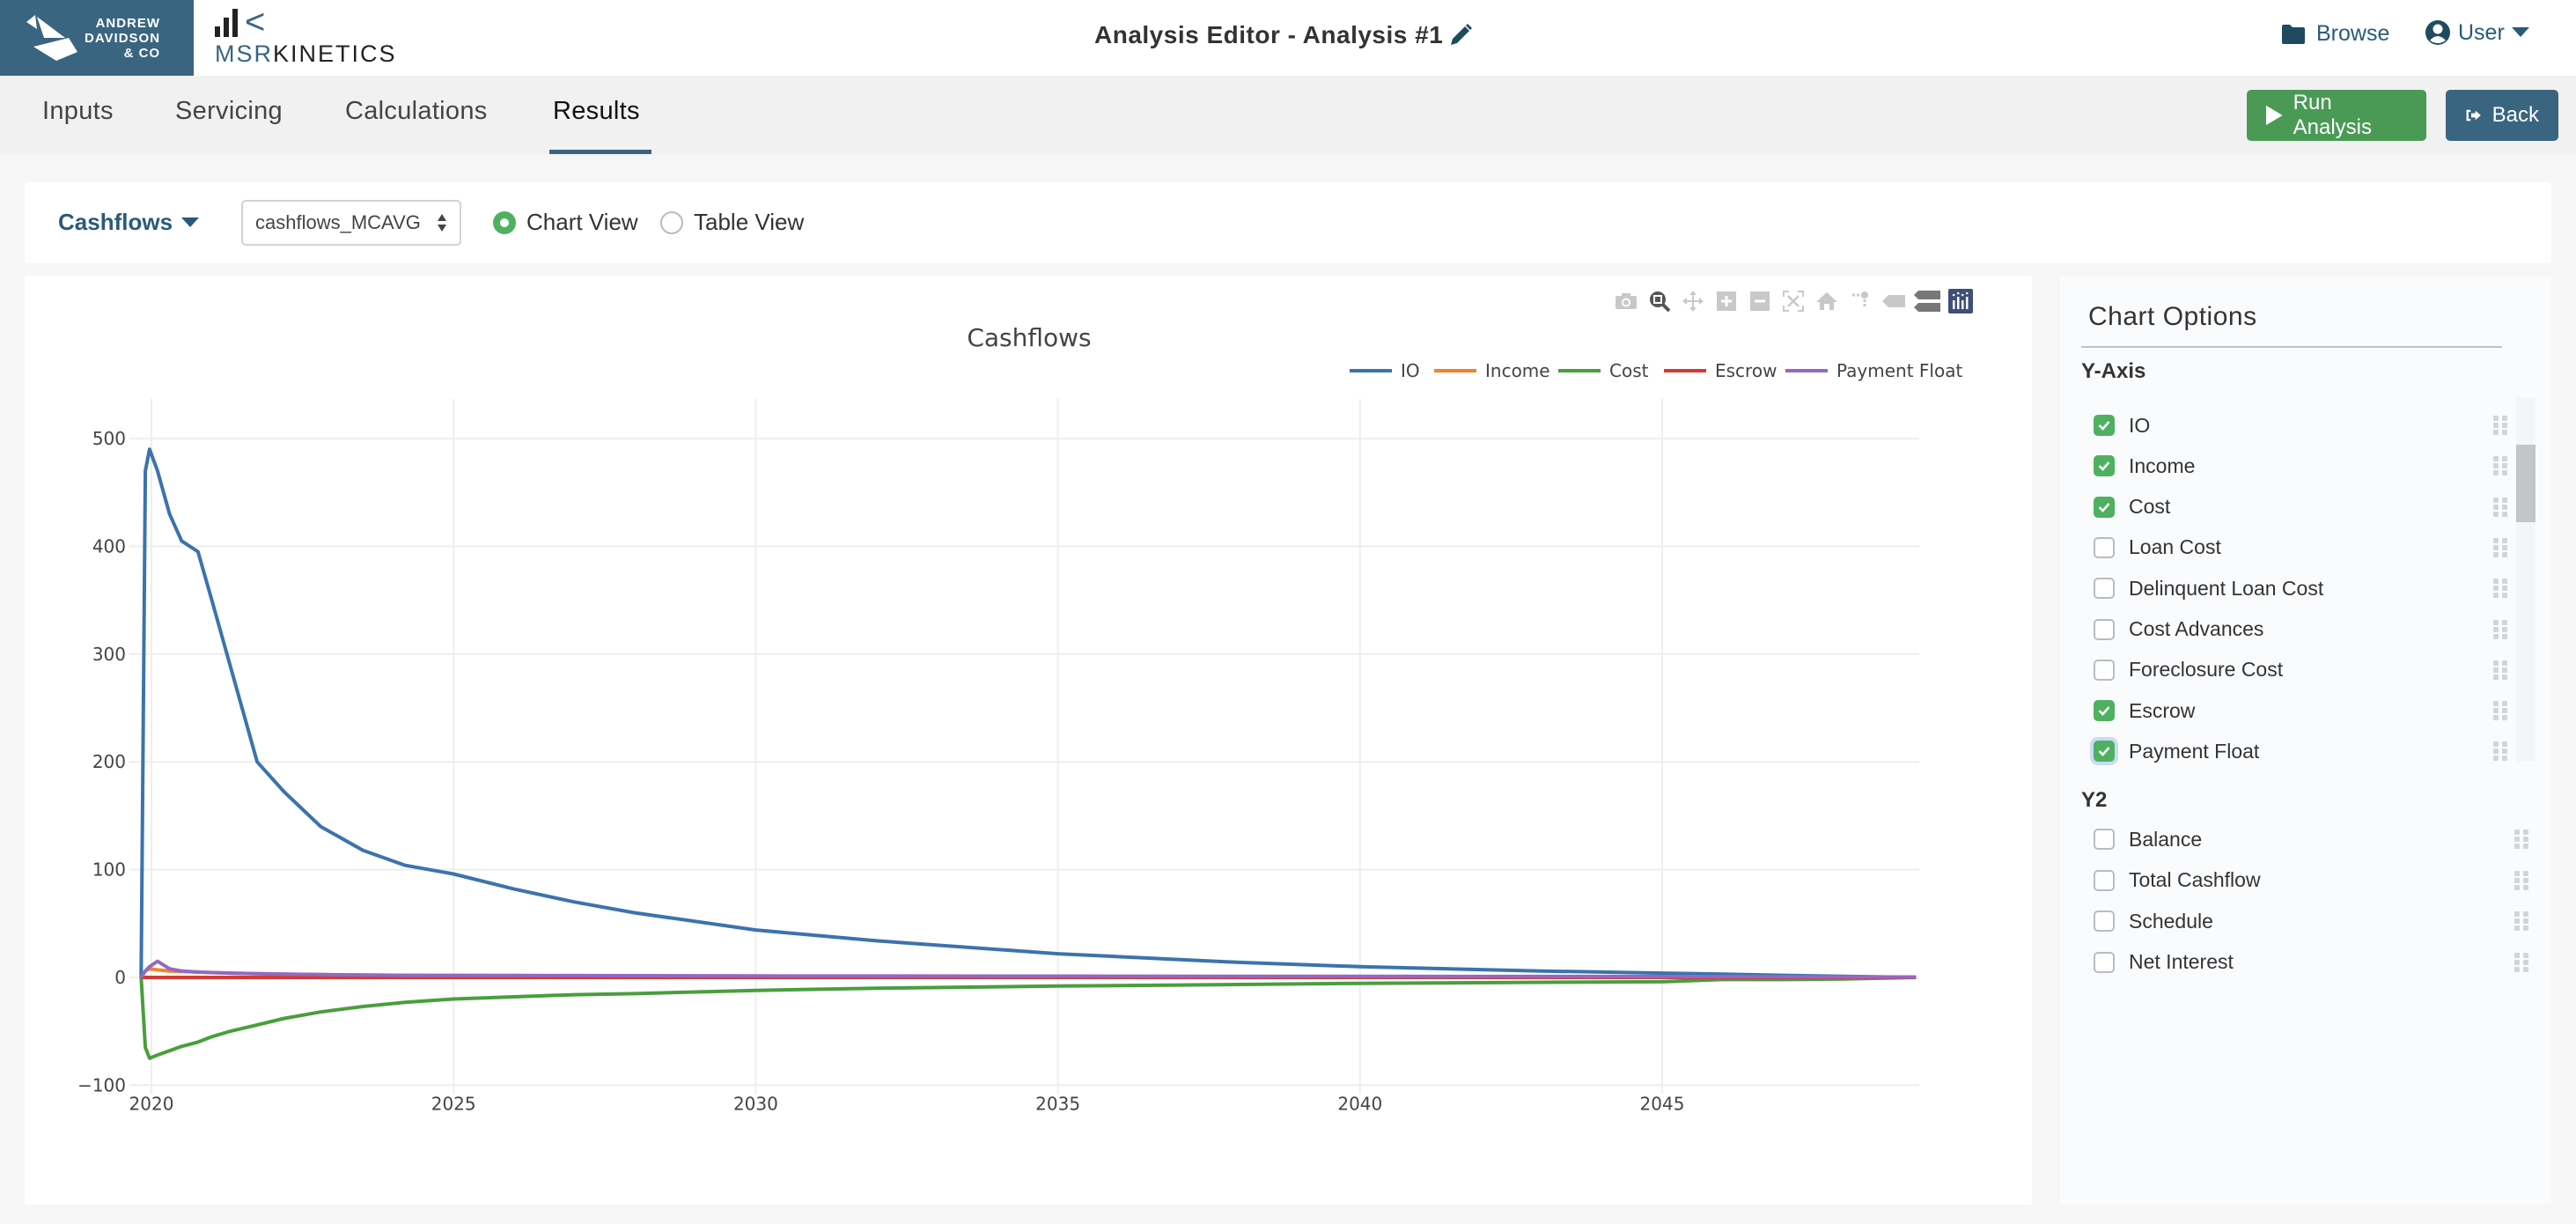 Image resolution: width=2576 pixels, height=1224 pixels. I want to click on y2-series-item: Schedule, so click(2311, 921).